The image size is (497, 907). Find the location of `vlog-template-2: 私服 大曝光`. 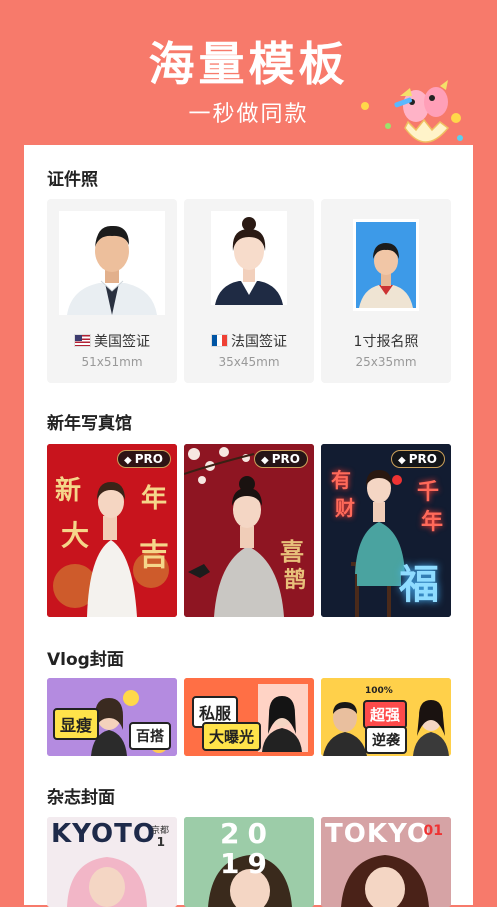

vlog-template-2: 私服 大曝光 is located at coordinates (249, 717).